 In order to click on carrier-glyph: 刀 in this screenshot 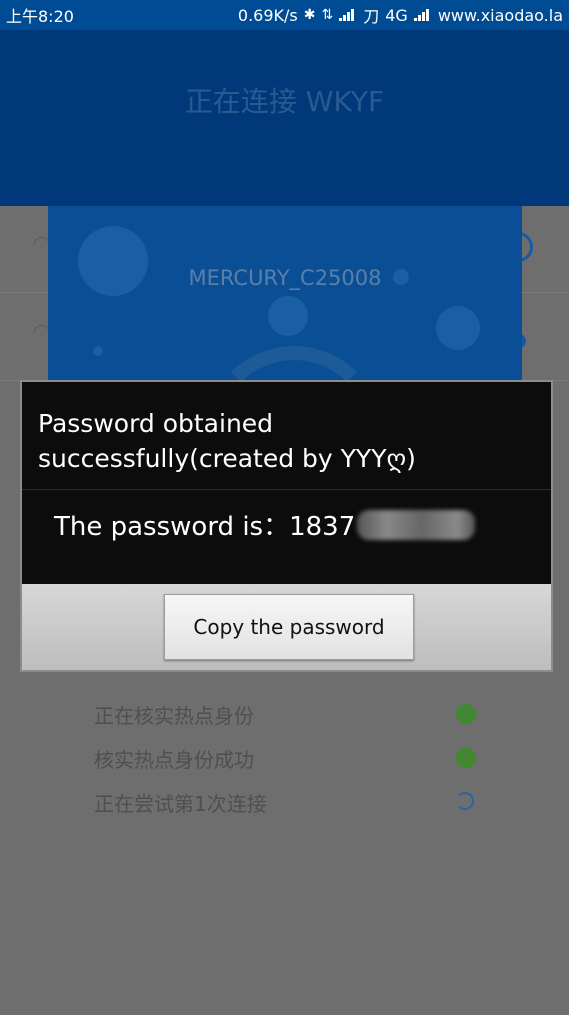, I will do `click(371, 16)`.